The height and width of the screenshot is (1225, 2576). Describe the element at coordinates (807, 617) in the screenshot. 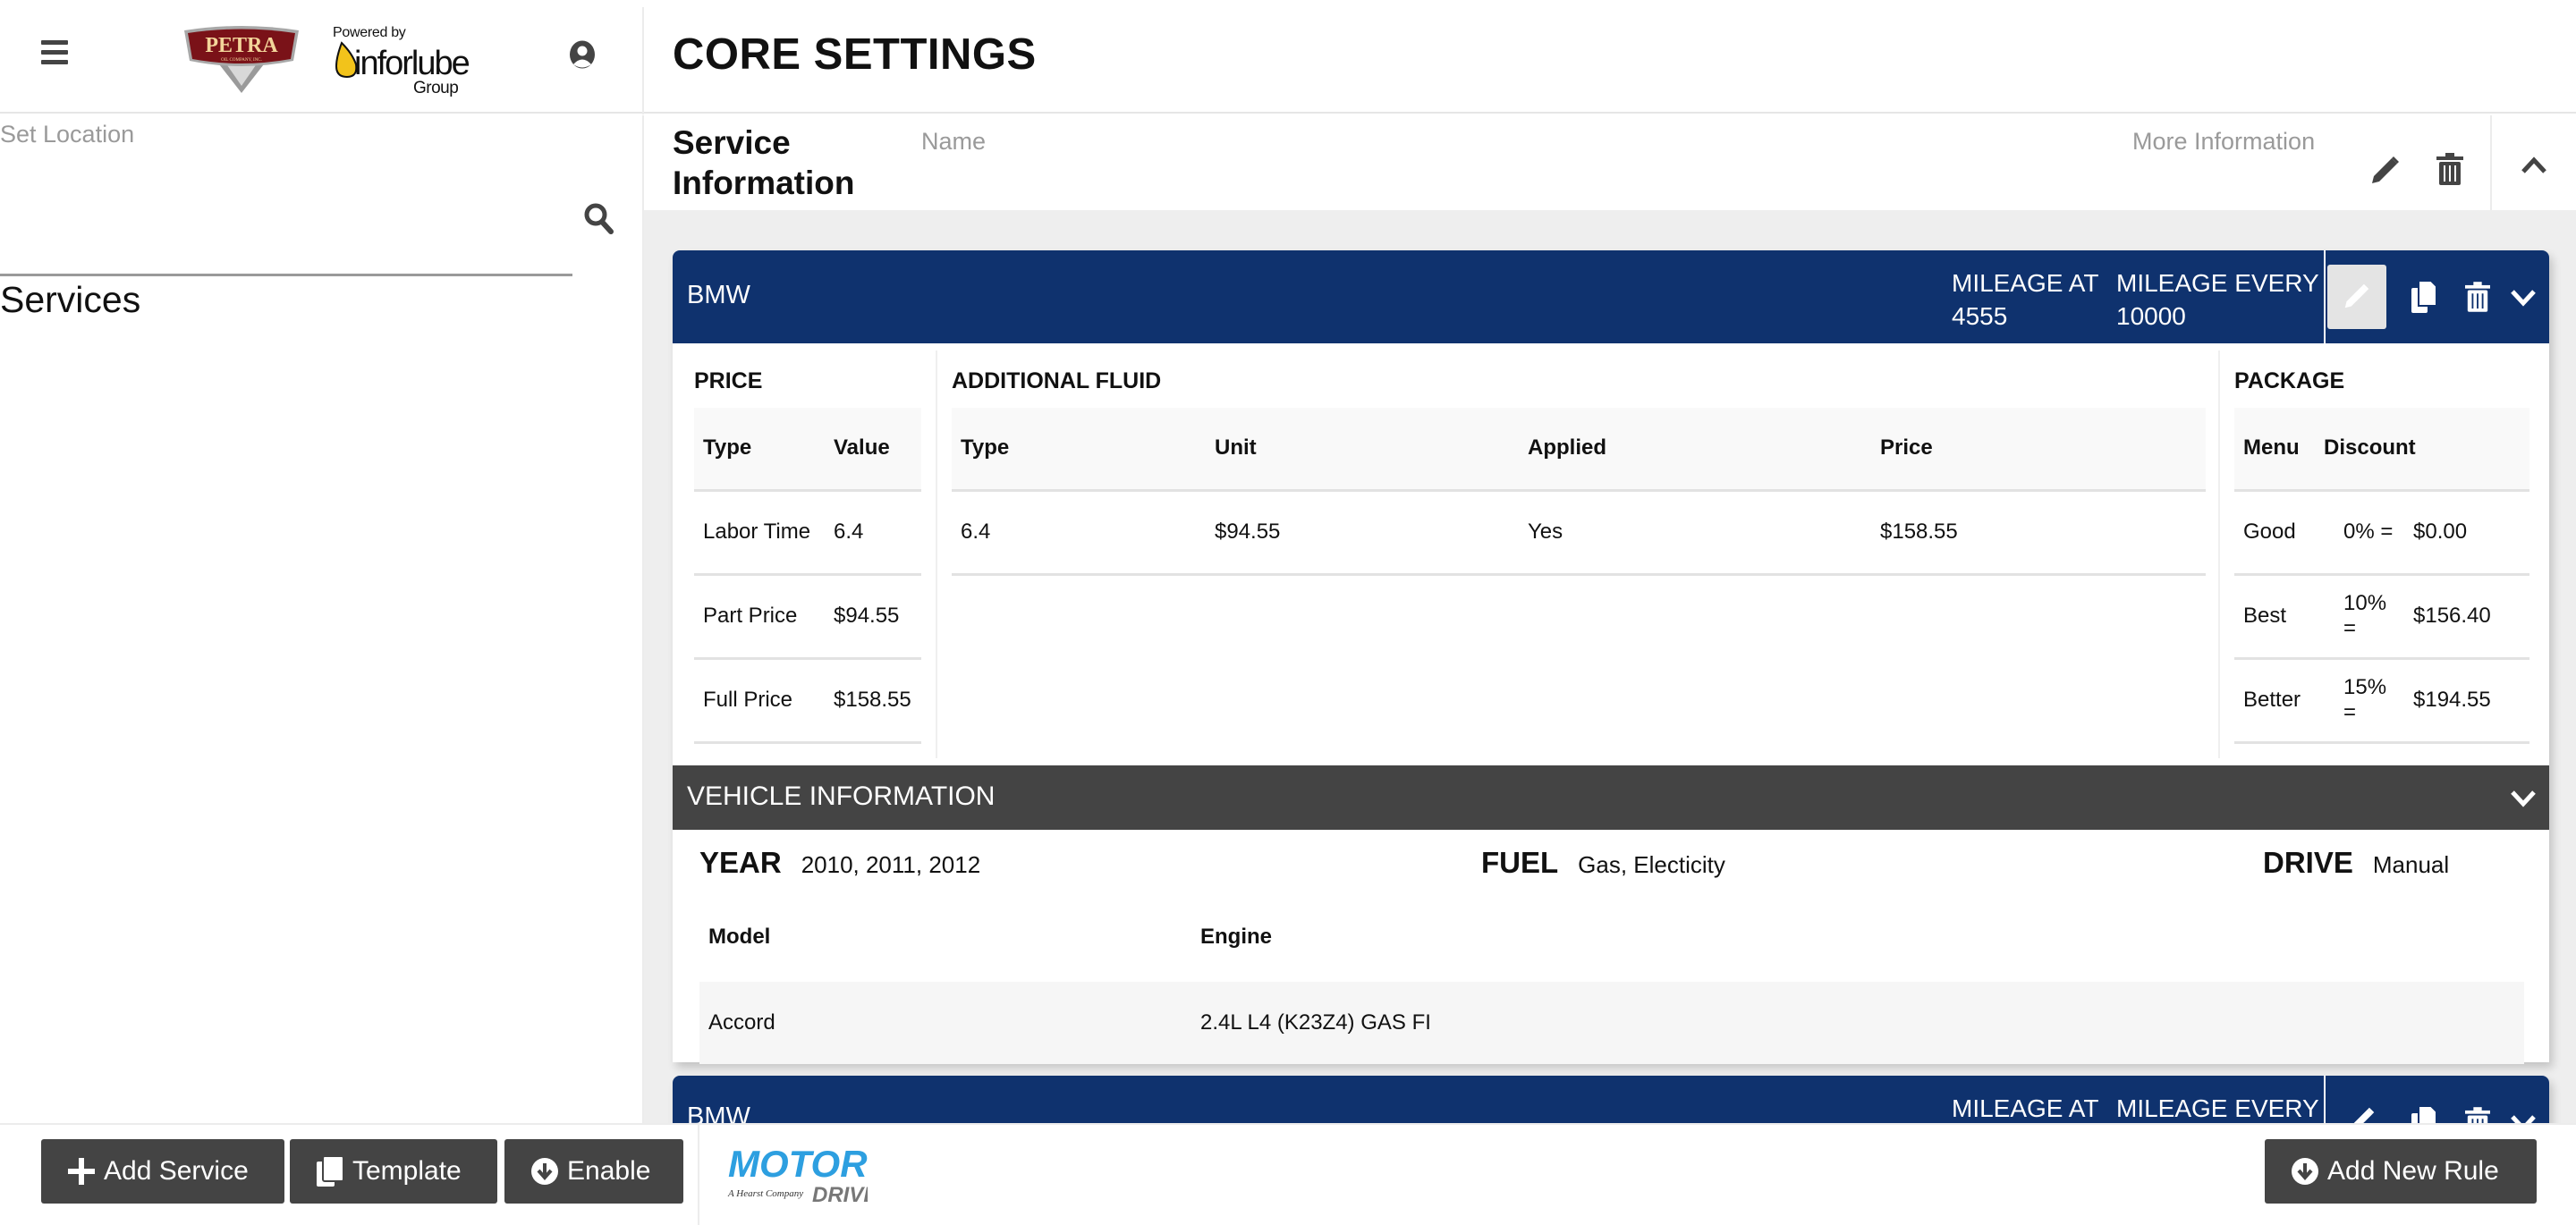

I see `table-row: Part Price $94.55` at that location.